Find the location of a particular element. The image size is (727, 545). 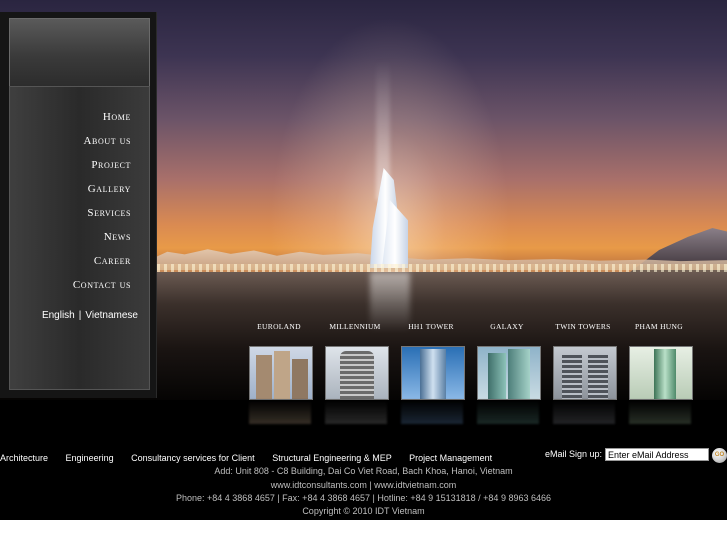

email-signup-label: eMail Sign up: is located at coordinates (574, 454).